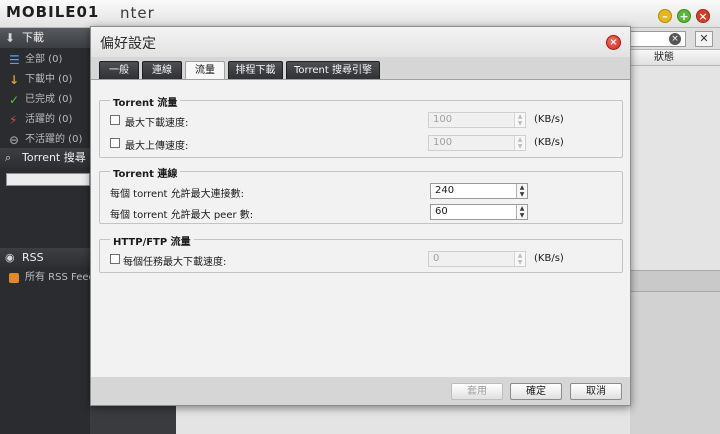 This screenshot has height=434, width=720. I want to click on max-download-unit: (KB/s), so click(549, 119).